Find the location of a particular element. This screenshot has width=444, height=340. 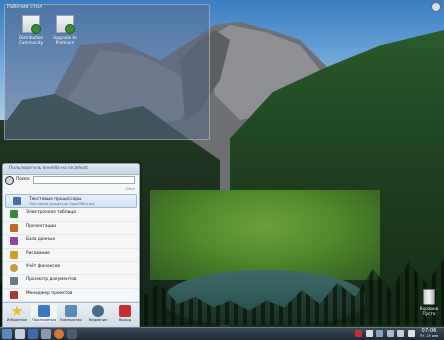

menu-item-label: Менеджер проектов is located at coordinates (49, 293).